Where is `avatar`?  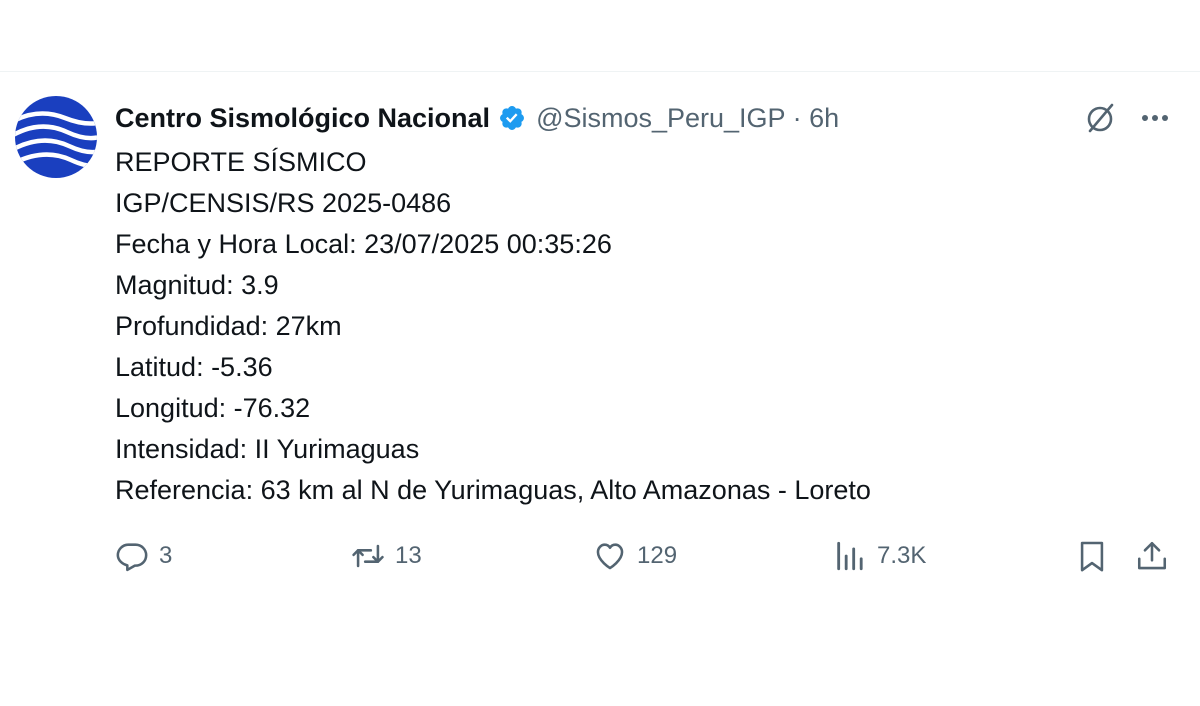 avatar is located at coordinates (56, 137).